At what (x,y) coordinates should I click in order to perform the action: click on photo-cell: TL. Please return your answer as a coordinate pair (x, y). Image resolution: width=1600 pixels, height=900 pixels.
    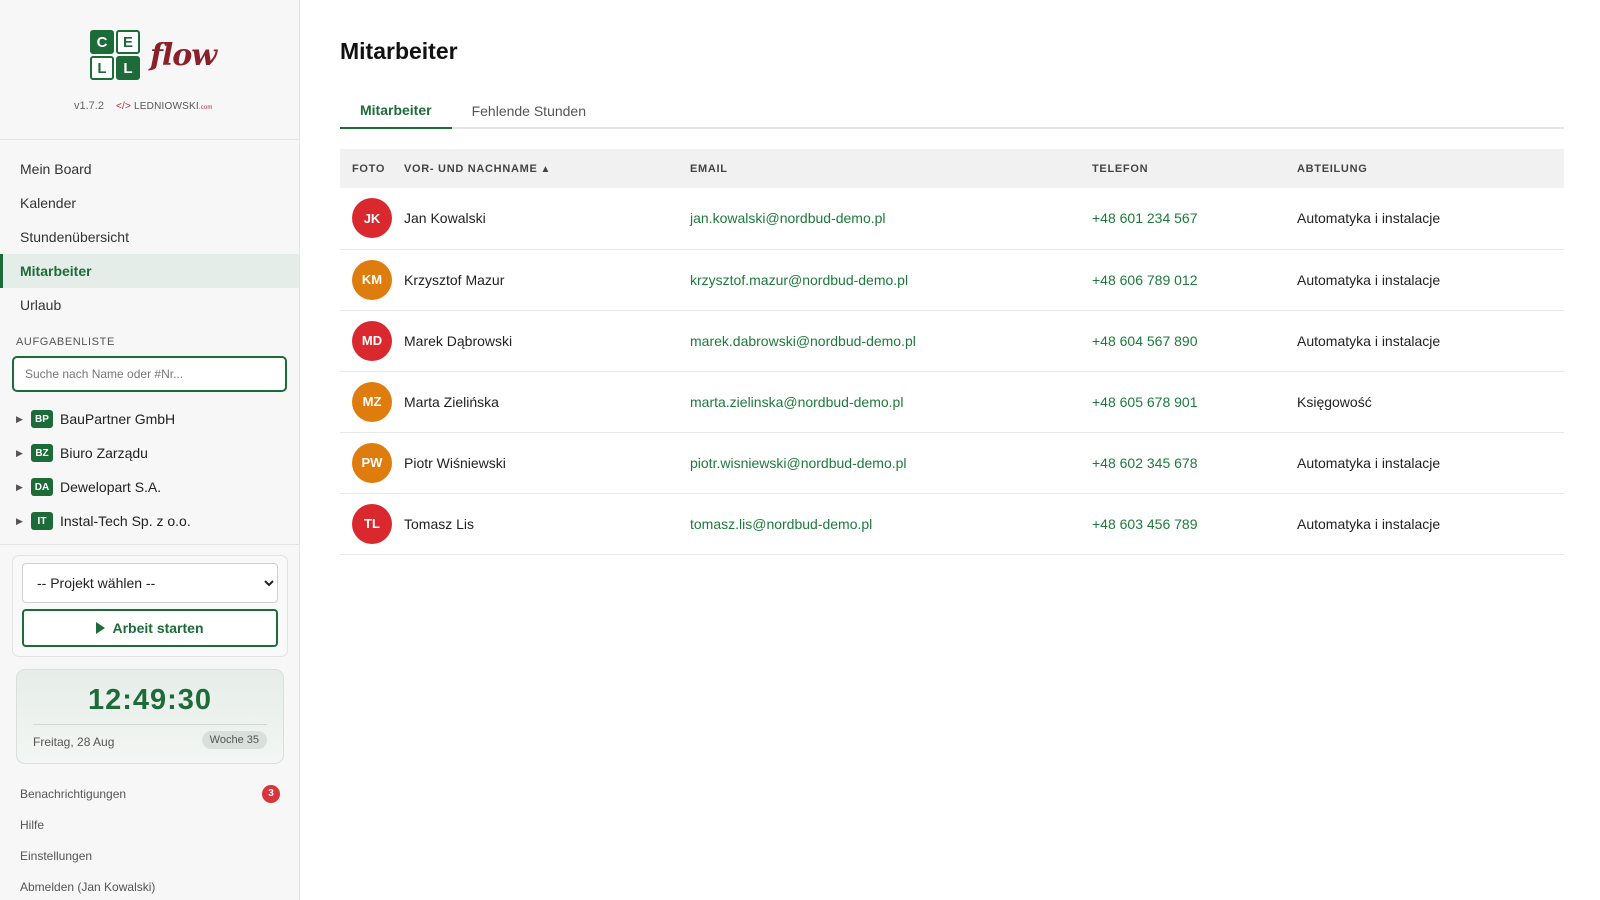
    Looking at the image, I should click on (372, 524).